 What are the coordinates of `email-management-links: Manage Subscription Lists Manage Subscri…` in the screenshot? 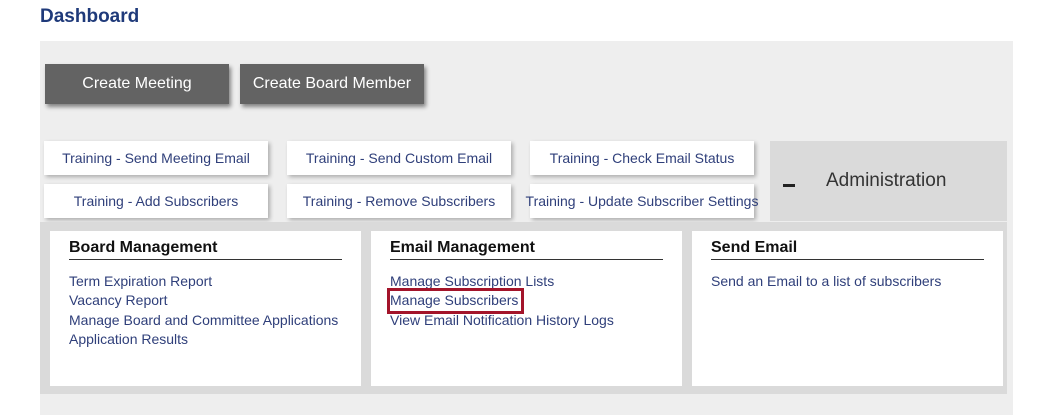 It's located at (500, 301).